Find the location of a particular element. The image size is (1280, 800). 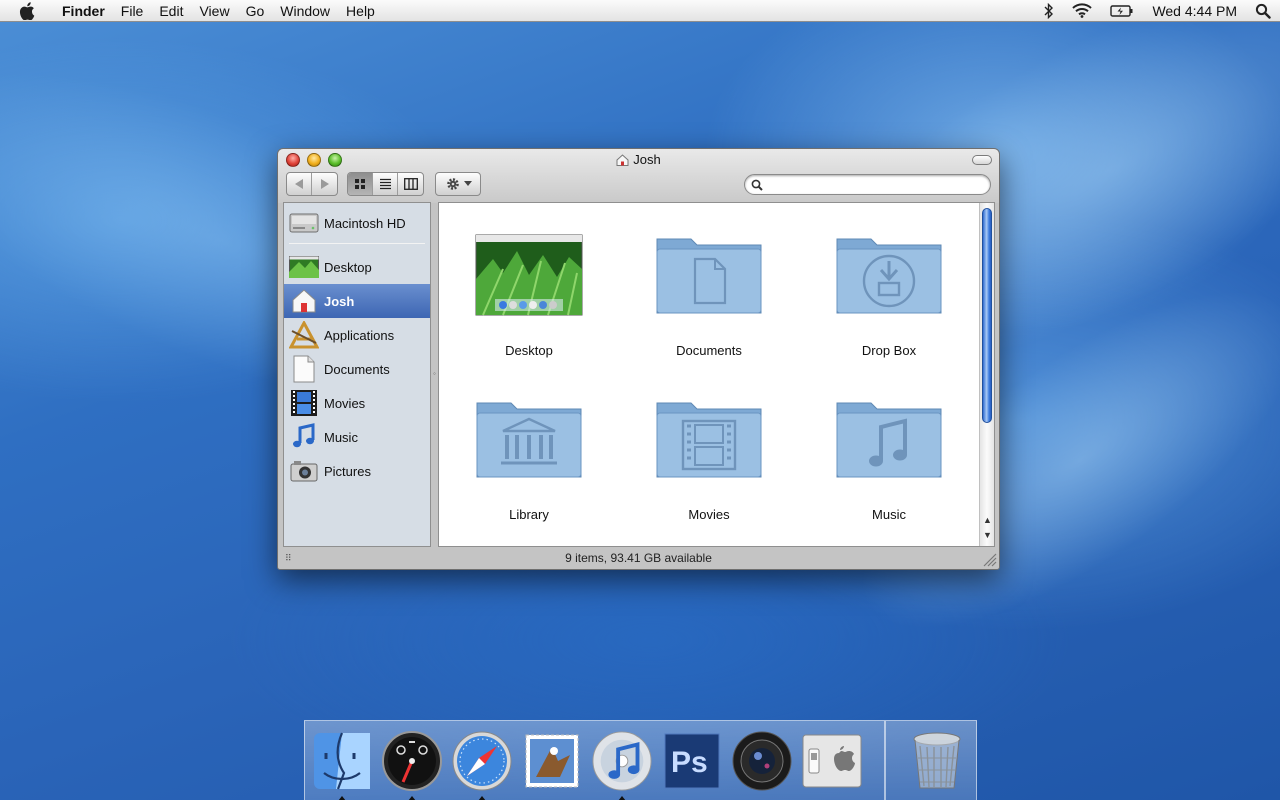

svg-text: Ps is located at coordinates (689, 762).